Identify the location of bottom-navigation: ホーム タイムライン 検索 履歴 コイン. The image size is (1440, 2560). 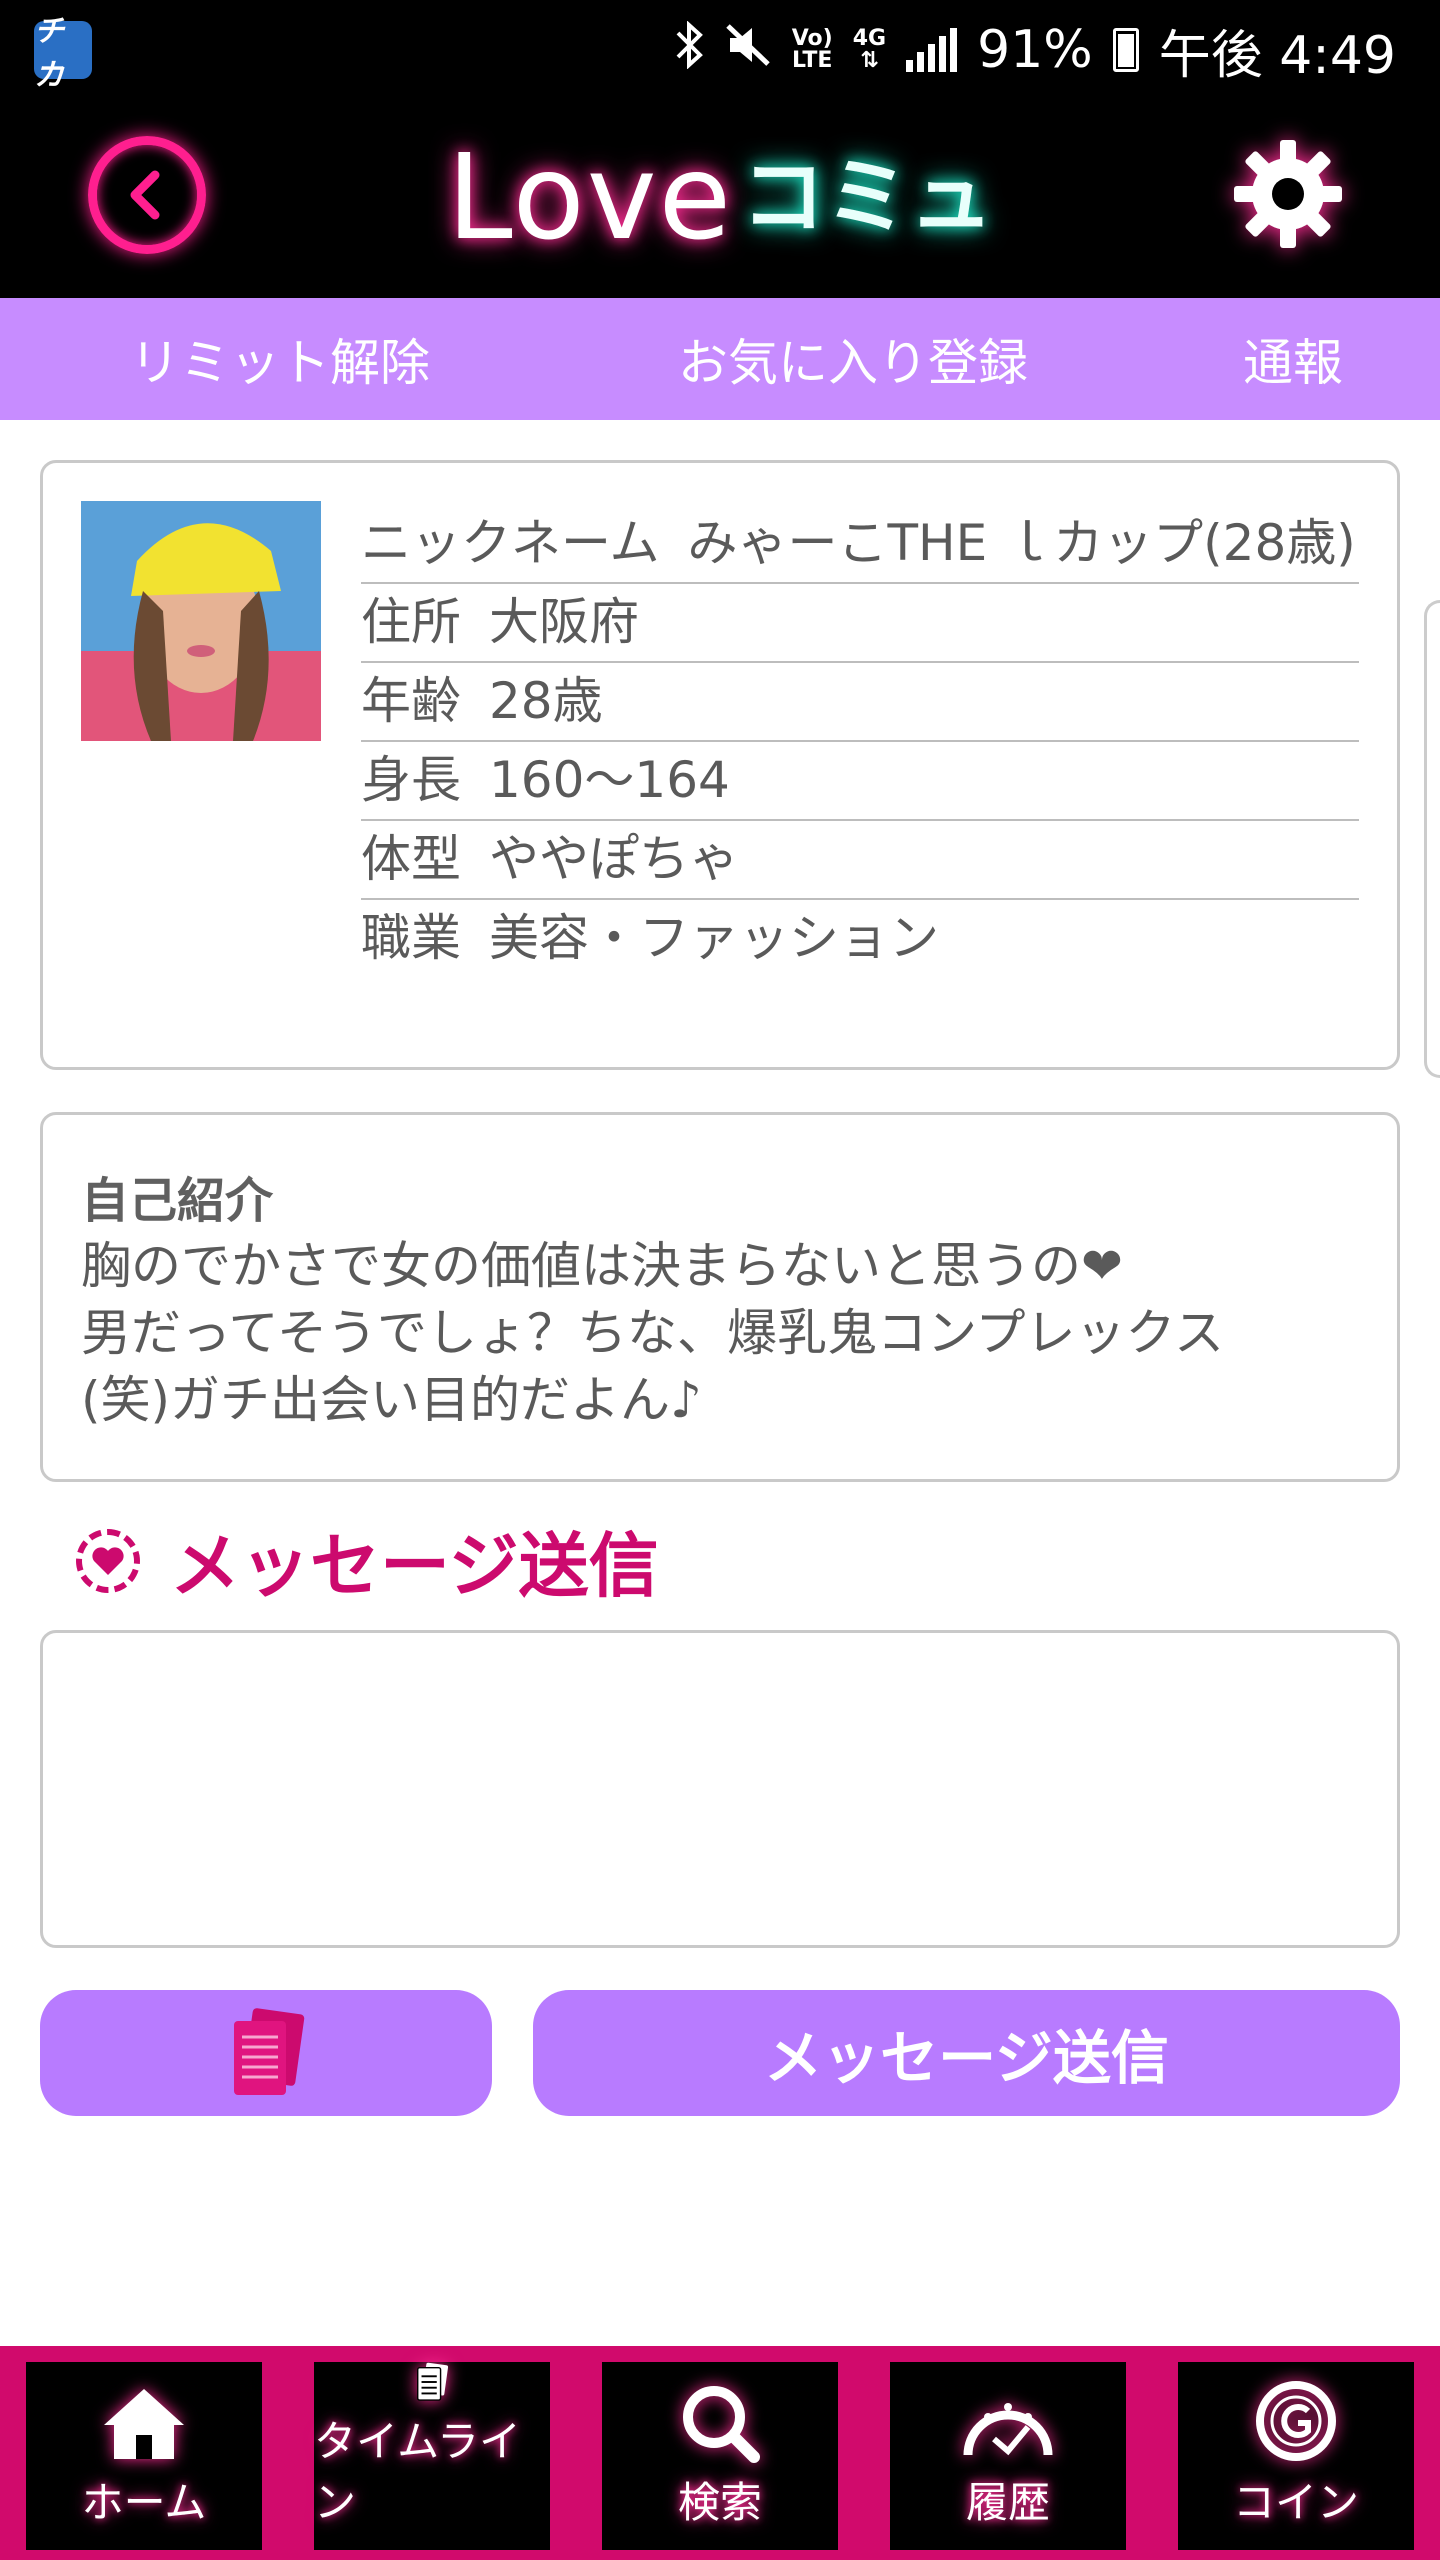
(720, 2453).